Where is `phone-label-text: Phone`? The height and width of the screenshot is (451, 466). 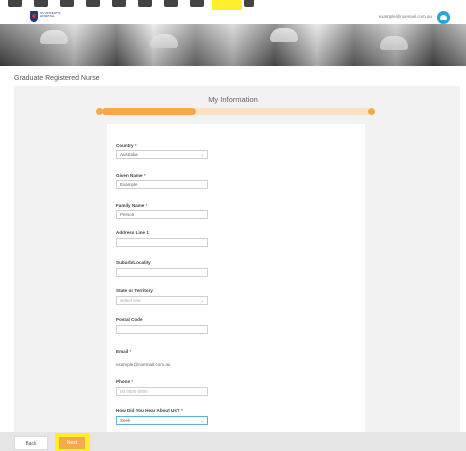 phone-label-text: Phone is located at coordinates (123, 381).